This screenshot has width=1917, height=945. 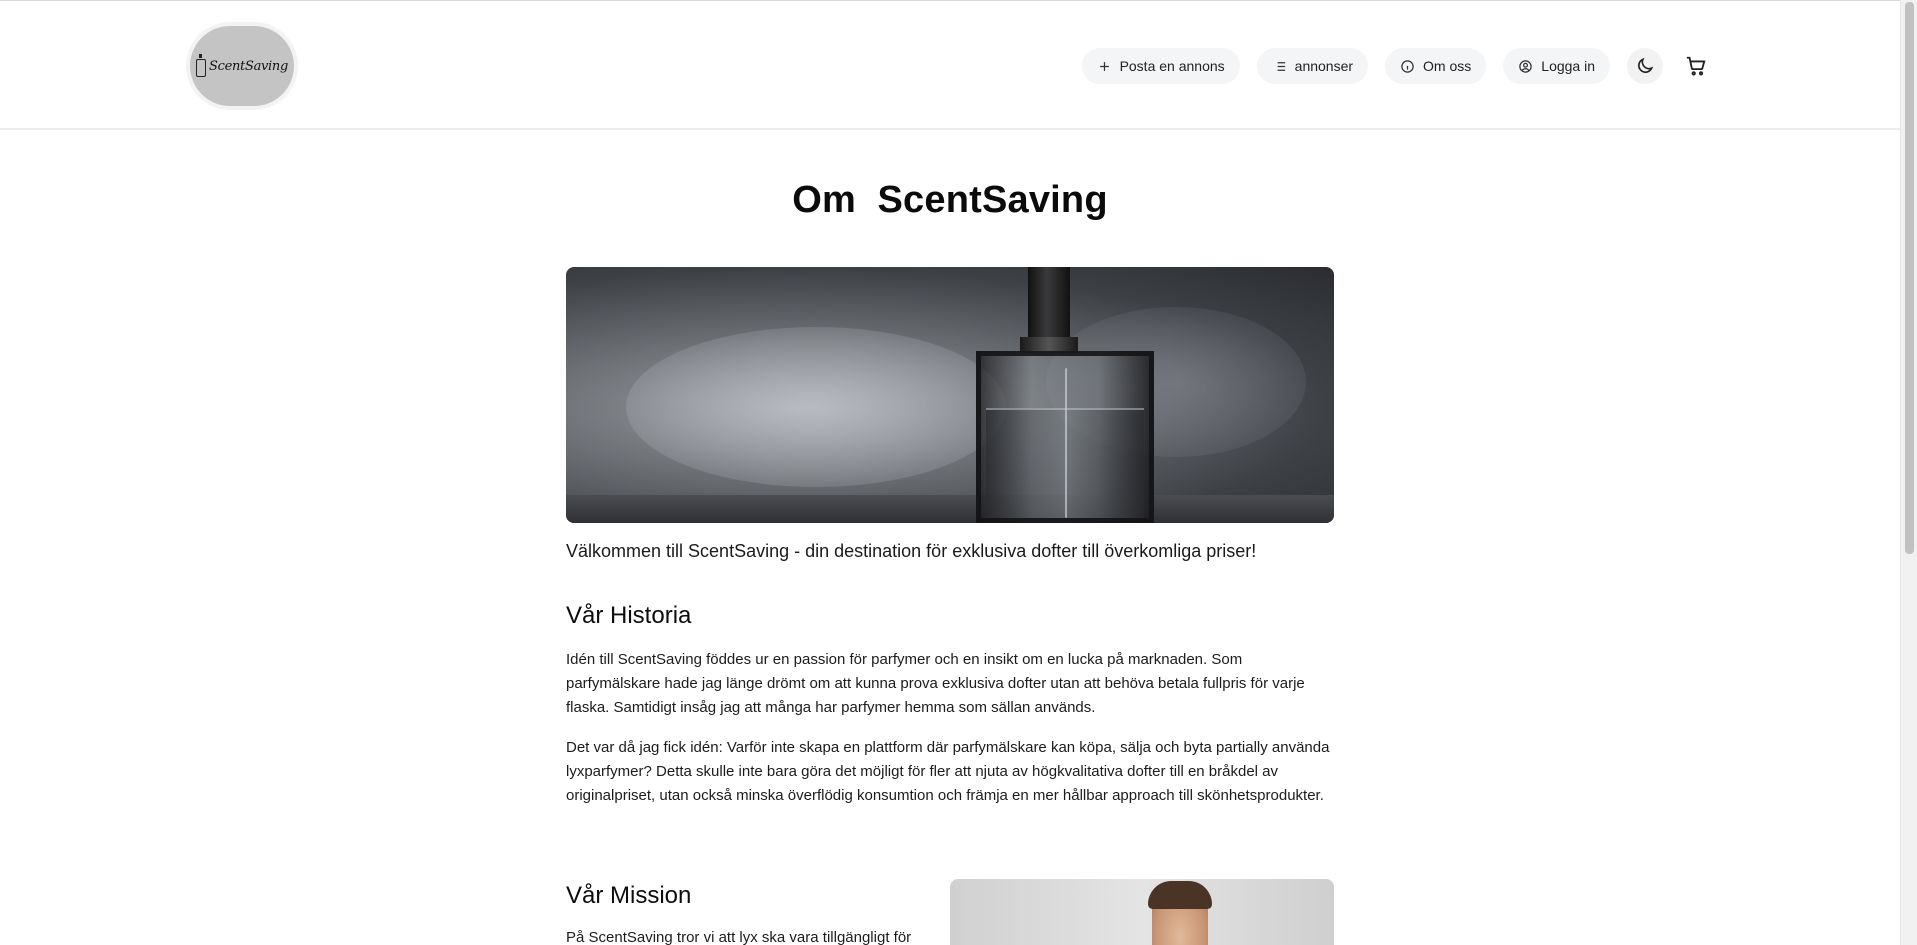 What do you see at coordinates (1407, 66) in the screenshot?
I see `info-icon` at bounding box center [1407, 66].